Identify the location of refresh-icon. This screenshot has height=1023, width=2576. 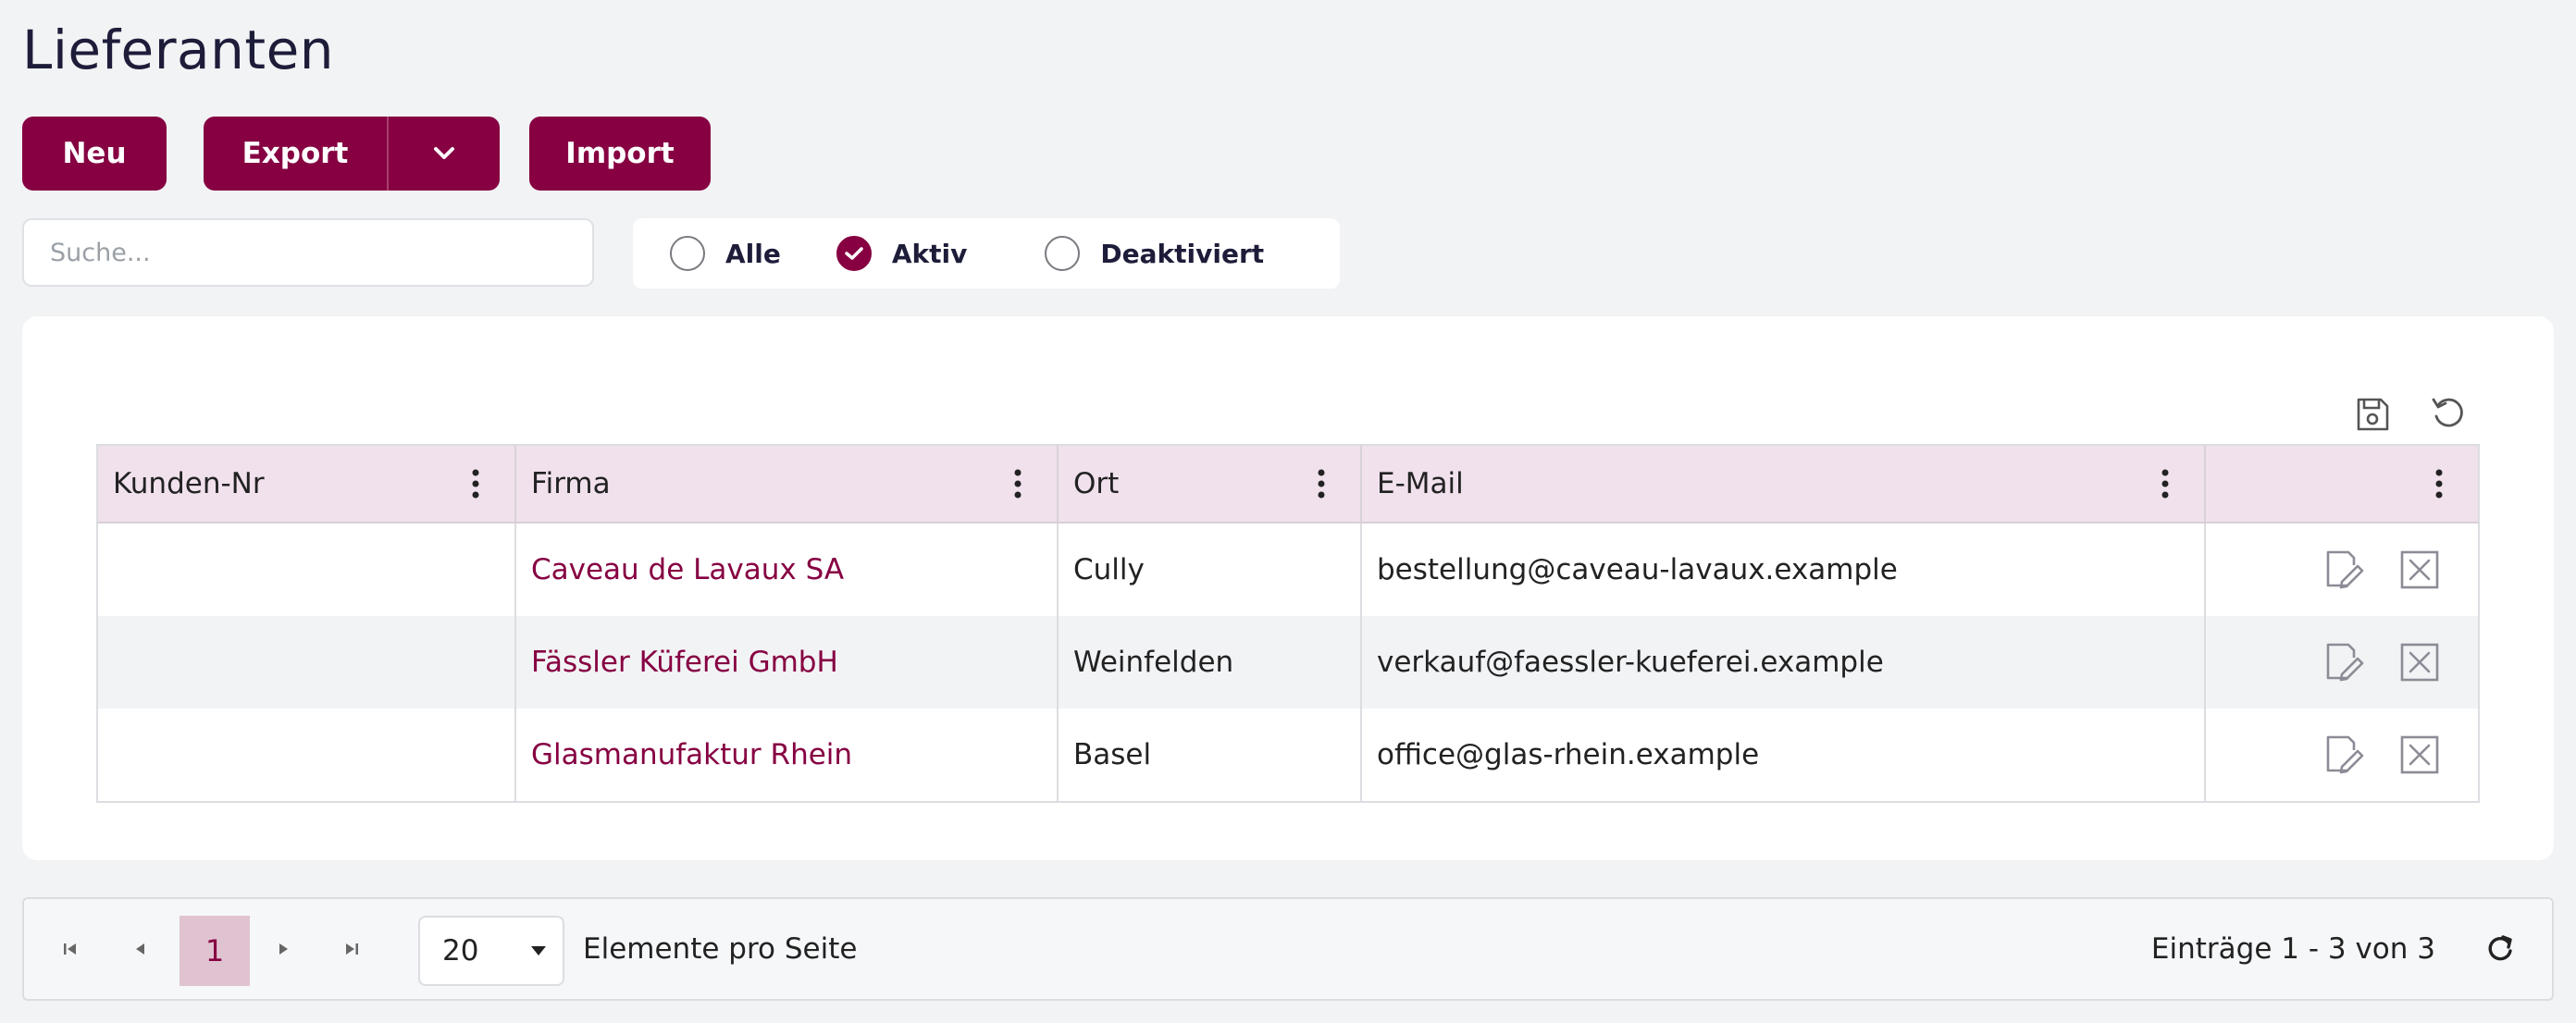
(2500, 949).